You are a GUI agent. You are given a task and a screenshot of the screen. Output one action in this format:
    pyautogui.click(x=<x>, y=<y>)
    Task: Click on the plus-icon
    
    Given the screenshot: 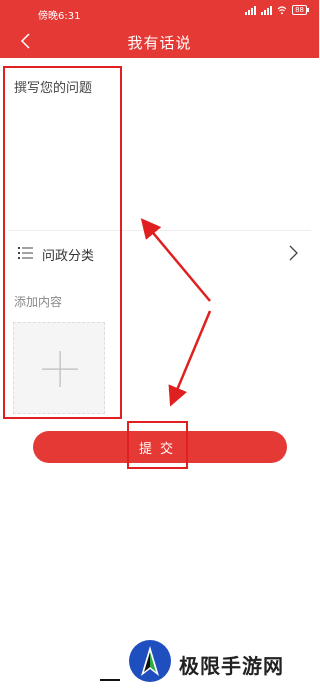 What is the action you would take?
    pyautogui.click(x=60, y=369)
    